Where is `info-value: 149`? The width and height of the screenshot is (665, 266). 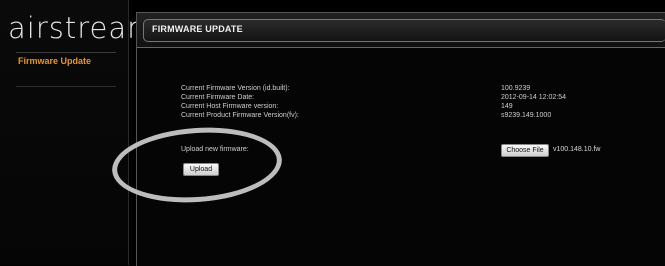 info-value: 149 is located at coordinates (507, 106).